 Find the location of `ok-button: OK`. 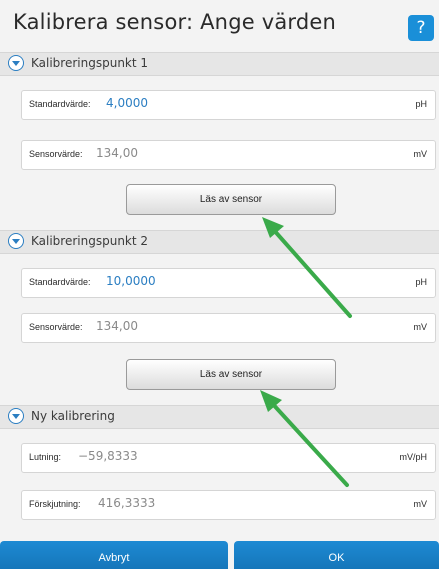

ok-button: OK is located at coordinates (336, 555).